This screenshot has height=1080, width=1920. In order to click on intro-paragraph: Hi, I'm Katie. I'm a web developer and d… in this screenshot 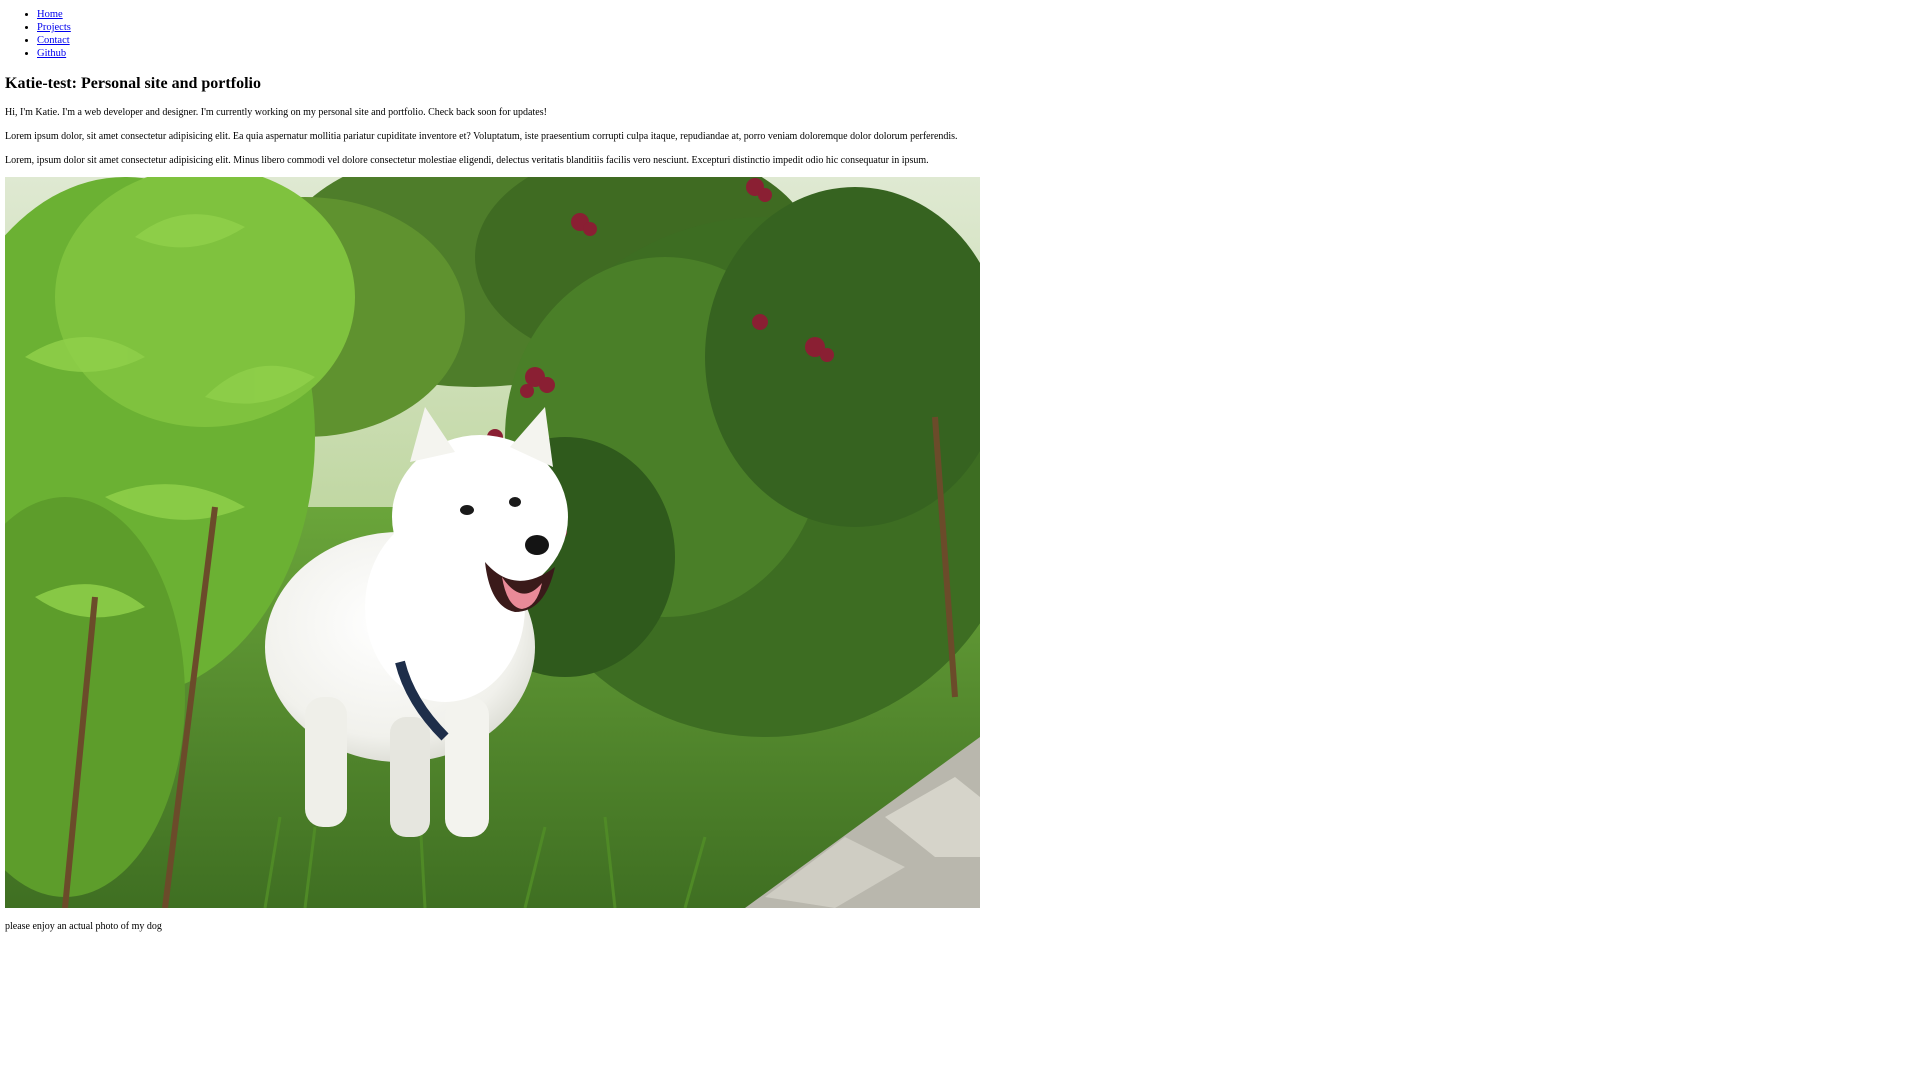, I will do `click(276, 112)`.